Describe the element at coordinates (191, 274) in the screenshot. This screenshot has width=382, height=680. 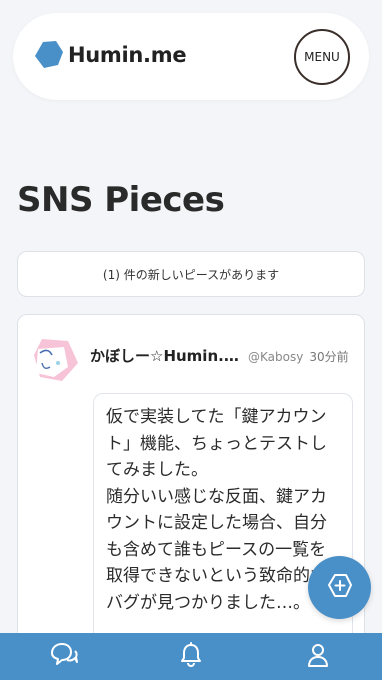
I see `new-pieces-notice: (1) 件の新しいピースがあります` at that location.